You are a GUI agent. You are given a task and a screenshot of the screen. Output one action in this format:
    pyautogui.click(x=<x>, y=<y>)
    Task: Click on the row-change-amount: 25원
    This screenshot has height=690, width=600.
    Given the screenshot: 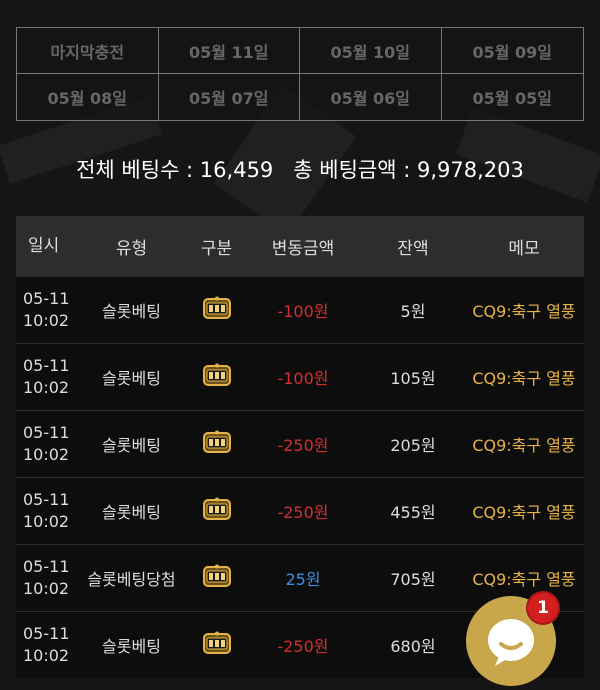 What is the action you would take?
    pyautogui.click(x=303, y=579)
    